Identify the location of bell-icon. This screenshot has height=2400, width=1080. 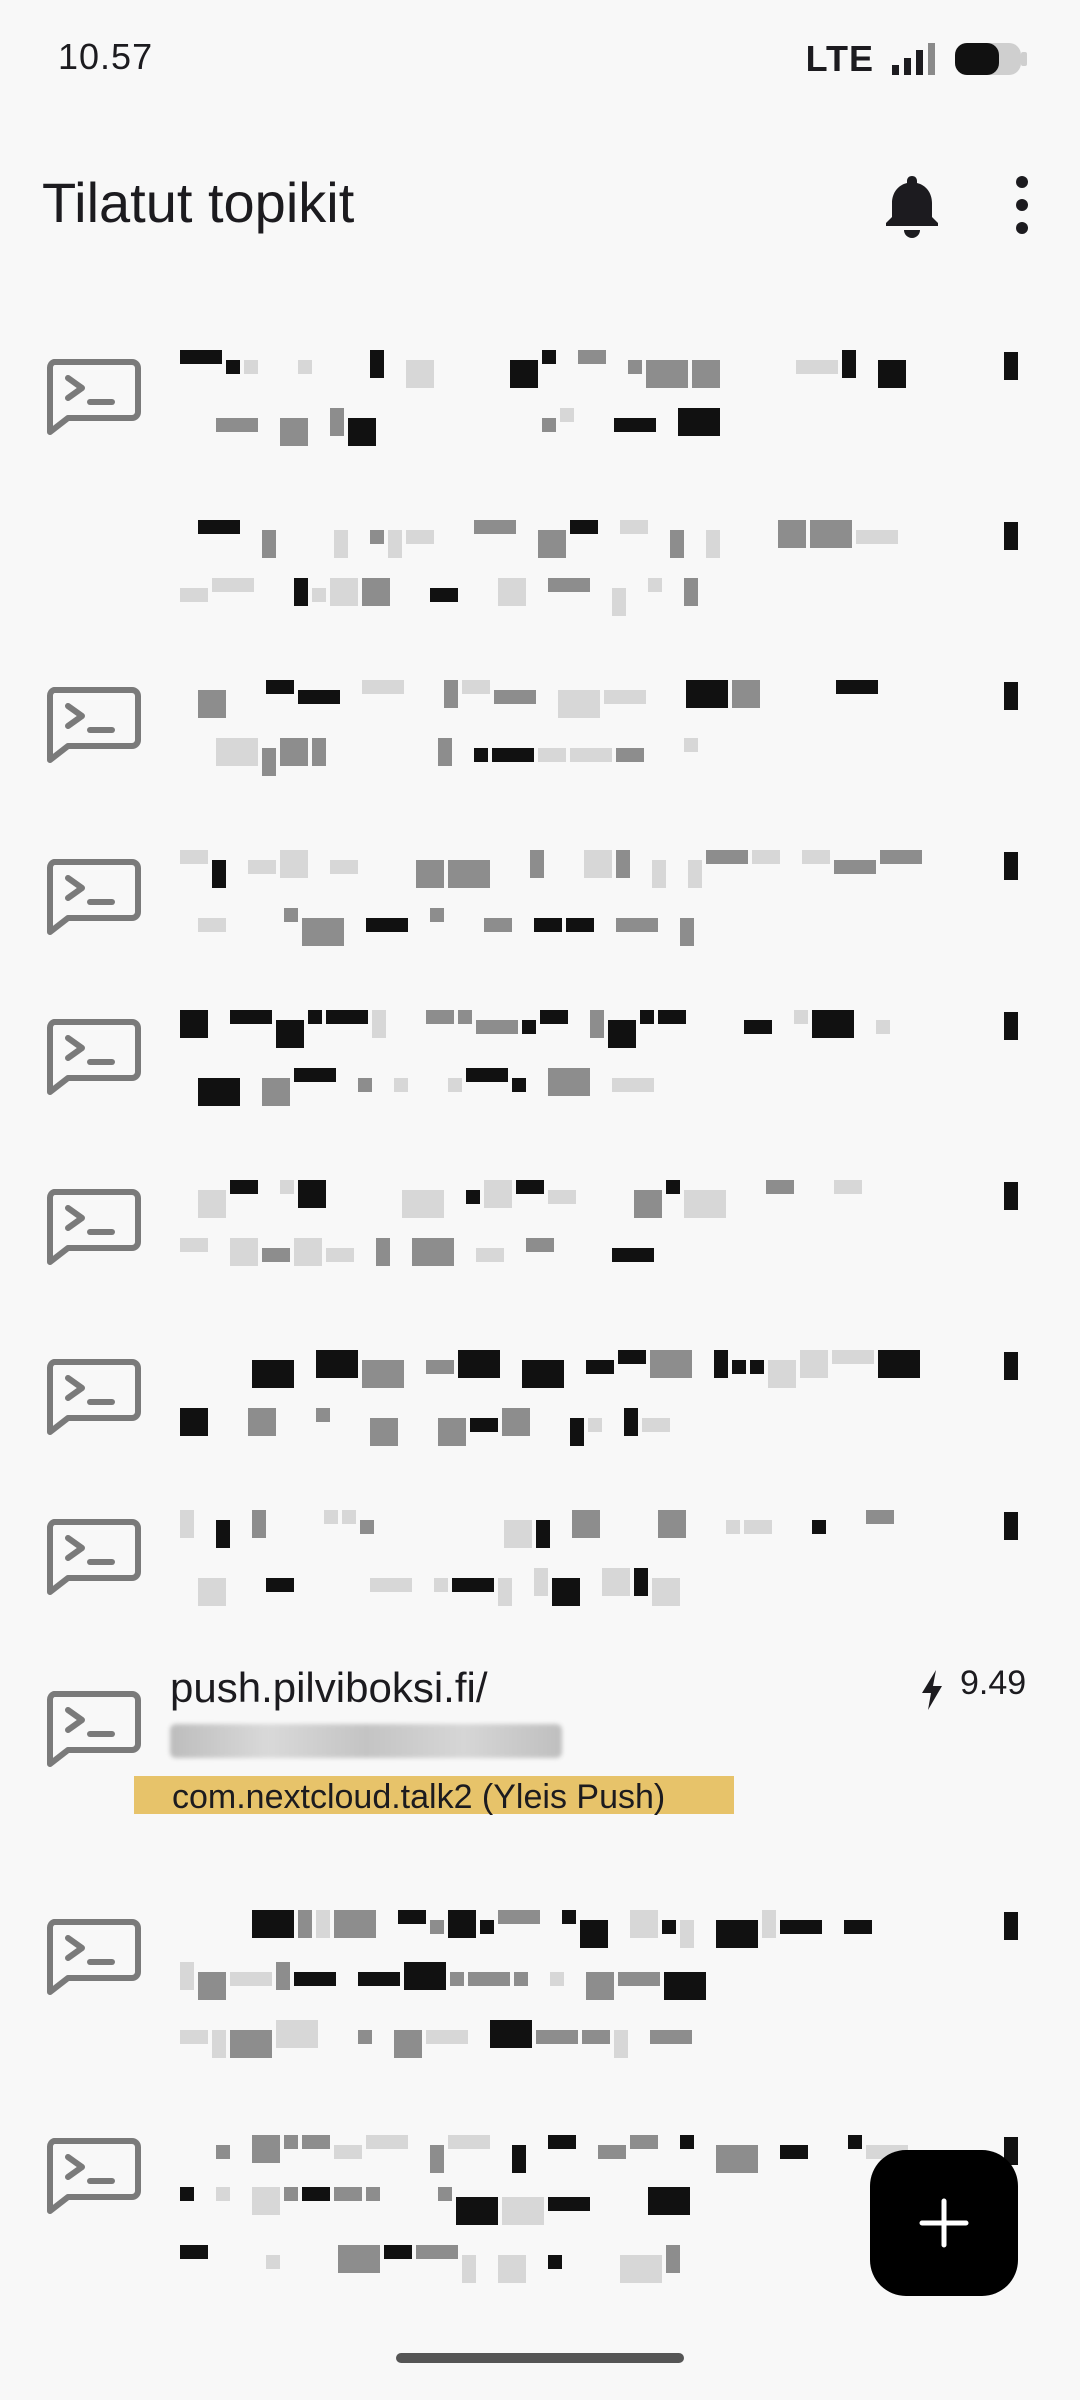
(912, 205).